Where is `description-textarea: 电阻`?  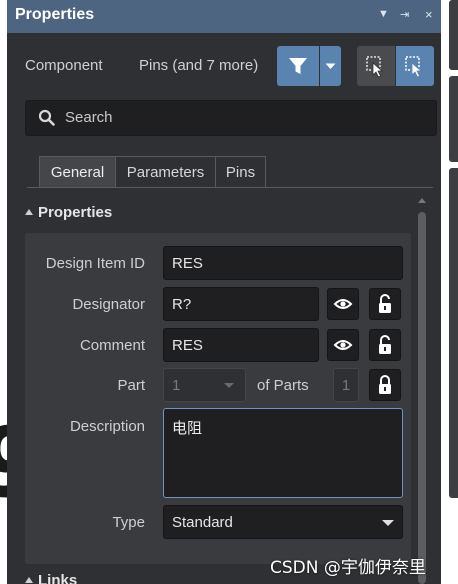 description-textarea: 电阻 is located at coordinates (283, 453).